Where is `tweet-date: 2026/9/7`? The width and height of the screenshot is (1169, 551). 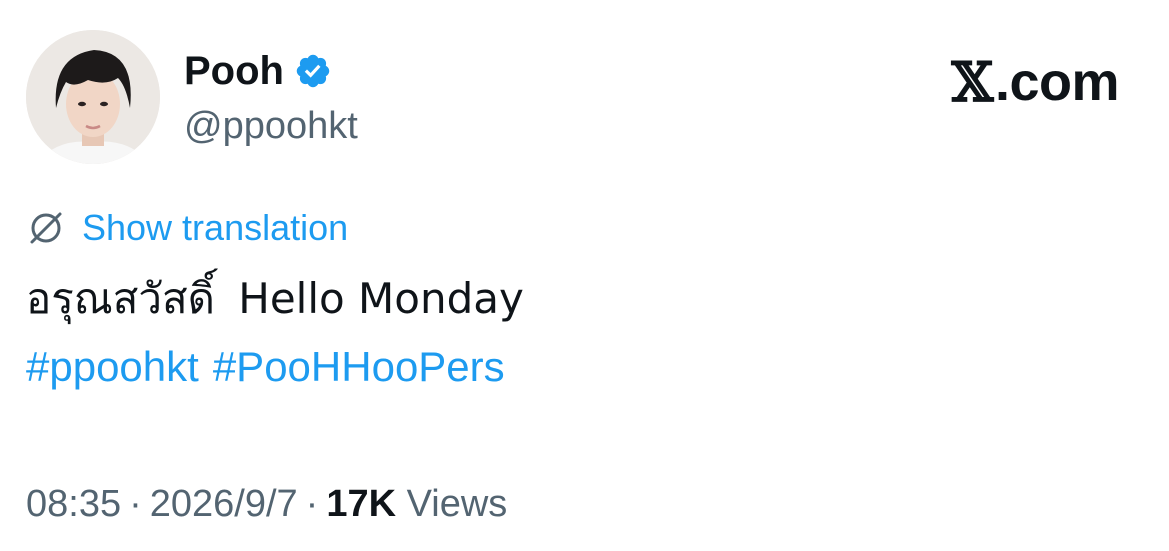
tweet-date: 2026/9/7 is located at coordinates (224, 504).